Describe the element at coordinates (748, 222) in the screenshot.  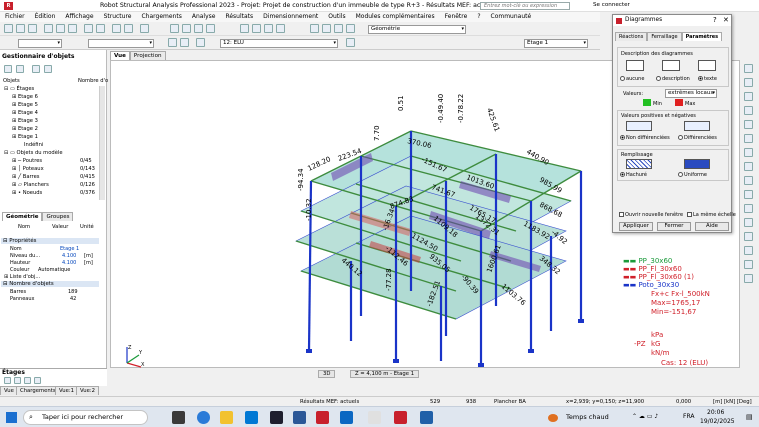
I see `vt-tool-12-icon` at that location.